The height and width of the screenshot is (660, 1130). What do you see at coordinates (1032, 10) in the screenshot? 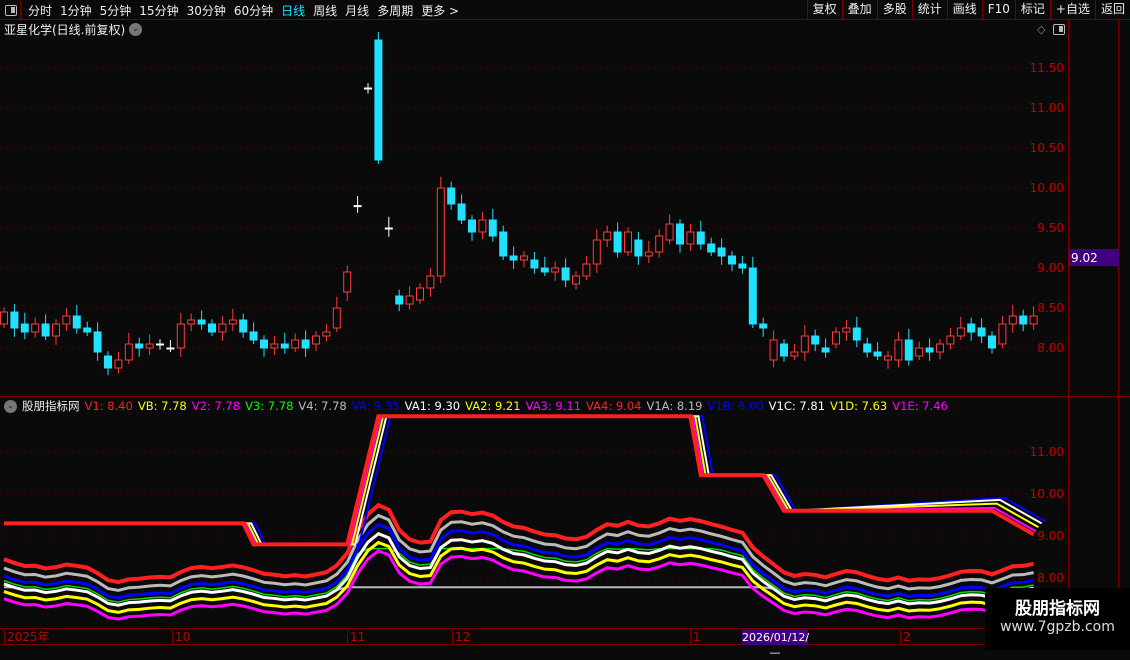
I see `toolbar-button: 标记` at bounding box center [1032, 10].